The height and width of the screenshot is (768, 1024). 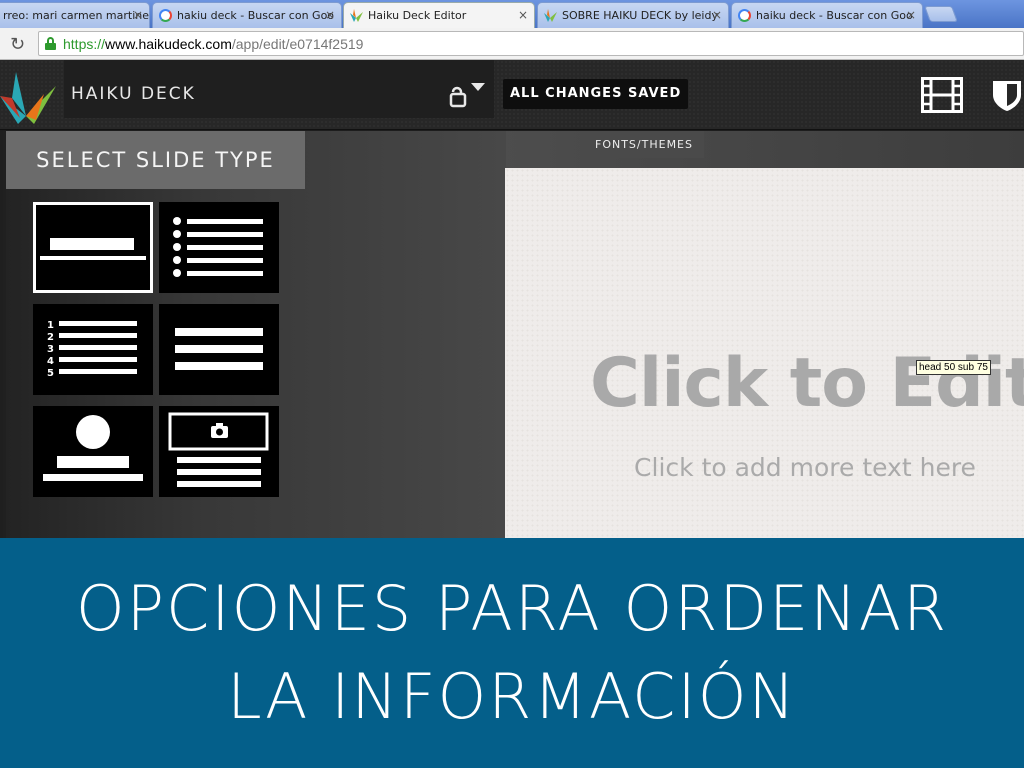 I want to click on tab-sobre-haiku-deck: SOBRE HAIKU DECK by leidy ×, so click(x=633, y=15).